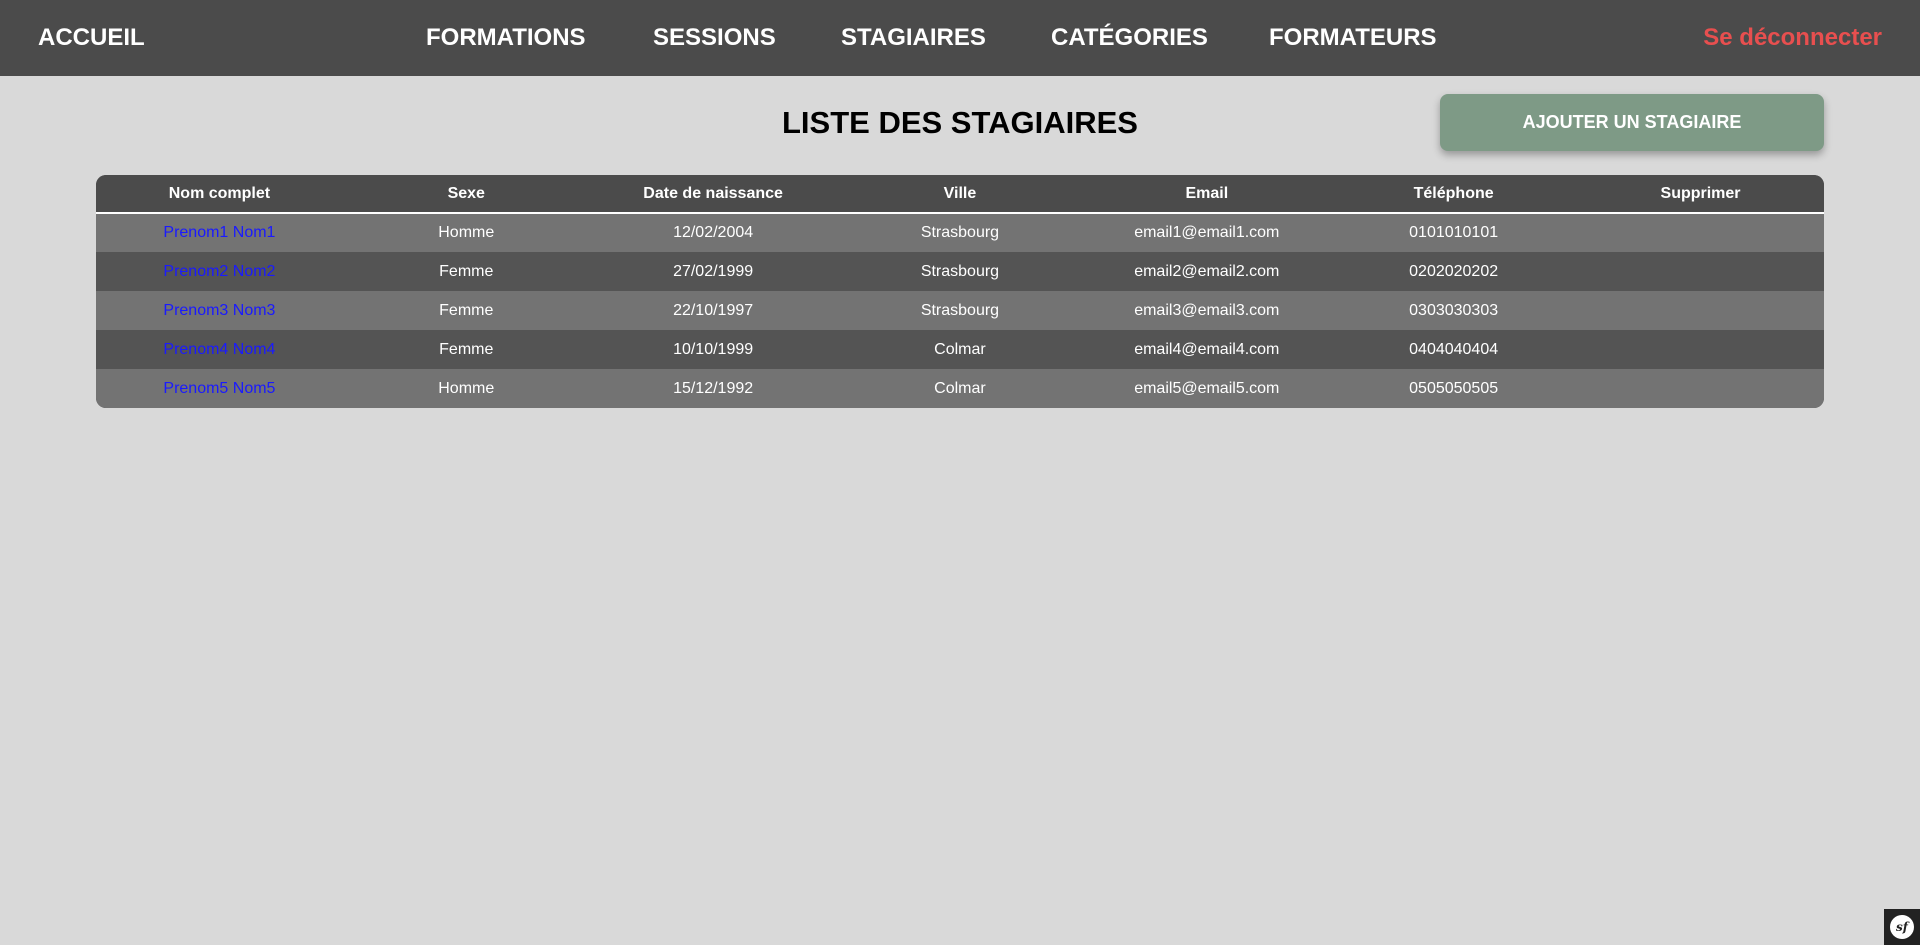 The width and height of the screenshot is (1920, 945). I want to click on cell-name: Prenom3 Nom3, so click(219, 310).